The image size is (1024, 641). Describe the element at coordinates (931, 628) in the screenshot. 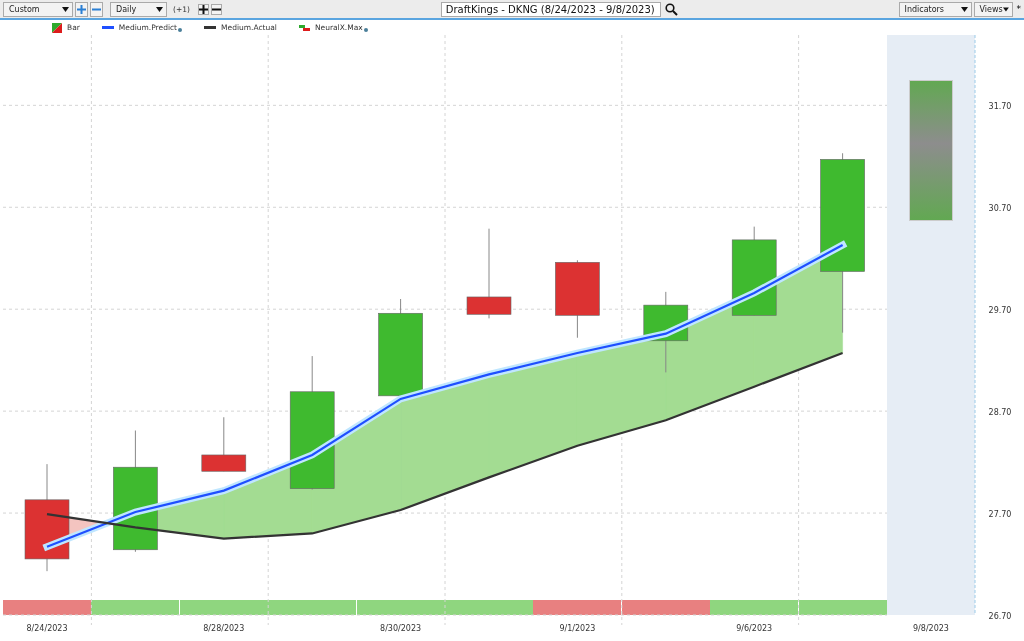

I see `axis-label: 9/8/2023` at that location.